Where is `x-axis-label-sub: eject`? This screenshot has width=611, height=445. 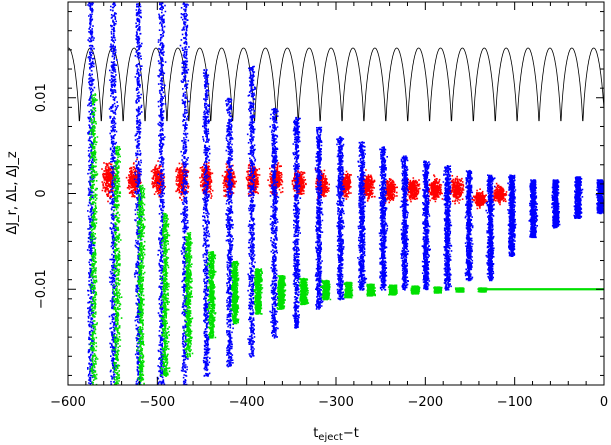 x-axis-label-sub: eject is located at coordinates (330, 437).